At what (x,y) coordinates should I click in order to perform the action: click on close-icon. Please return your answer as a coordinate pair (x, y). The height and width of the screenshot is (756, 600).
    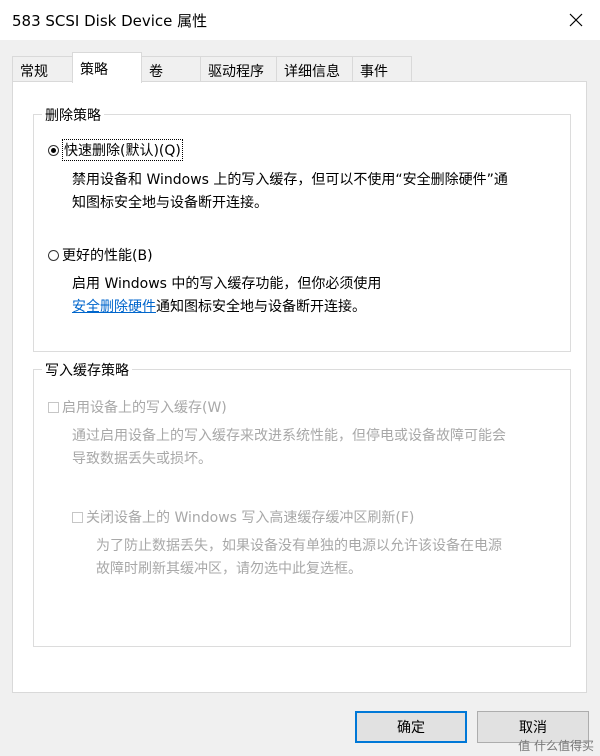
    Looking at the image, I should click on (576, 20).